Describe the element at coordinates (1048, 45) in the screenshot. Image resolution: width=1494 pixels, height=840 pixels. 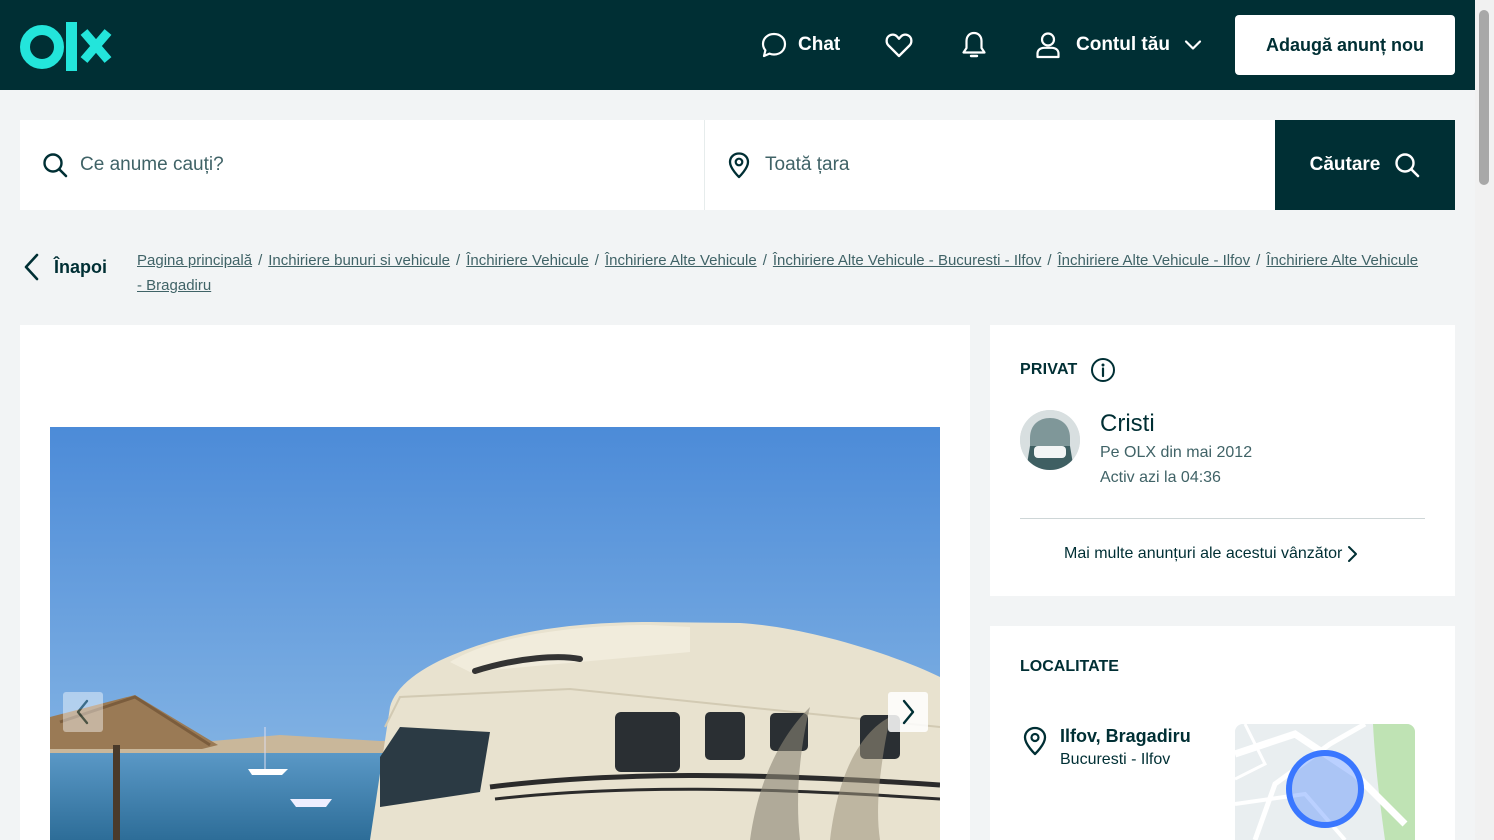
I see `user-icon` at that location.